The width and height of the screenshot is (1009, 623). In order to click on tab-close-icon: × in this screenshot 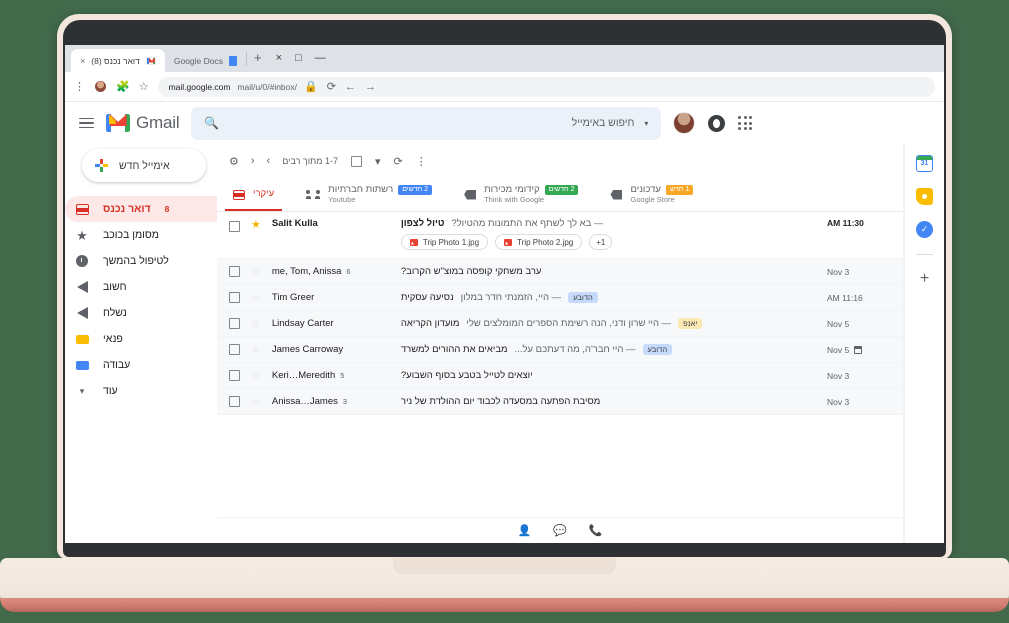, I will do `click(82, 61)`.